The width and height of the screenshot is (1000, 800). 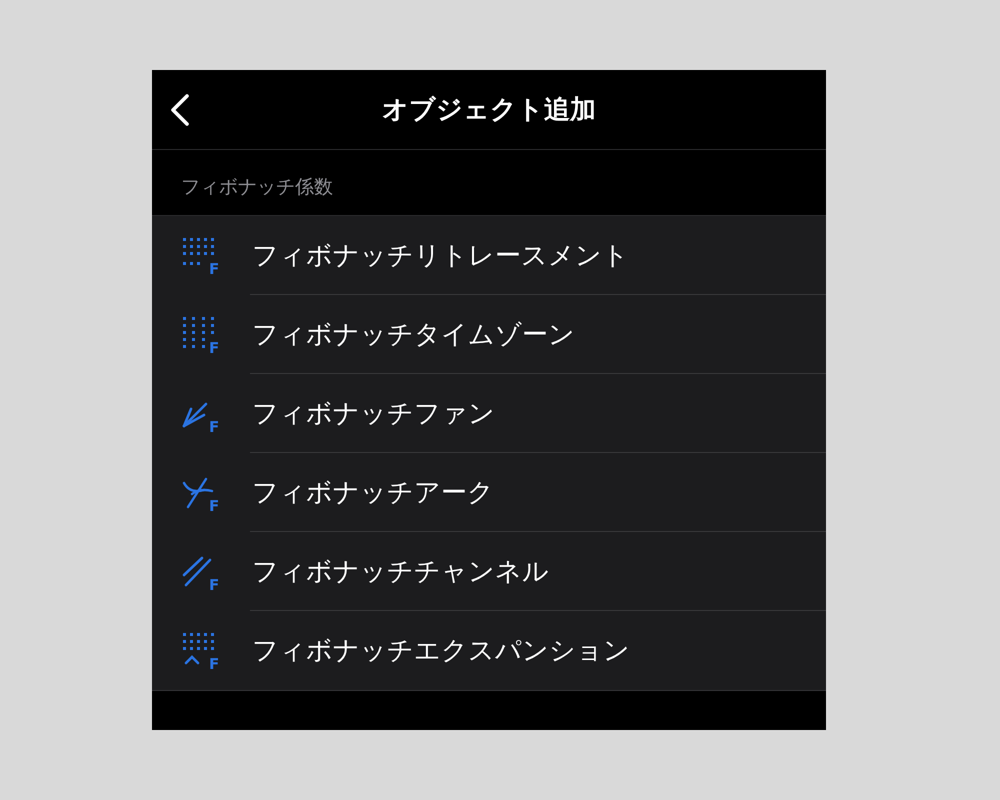 I want to click on menu-item: F フィボナッチアーク, so click(x=489, y=492).